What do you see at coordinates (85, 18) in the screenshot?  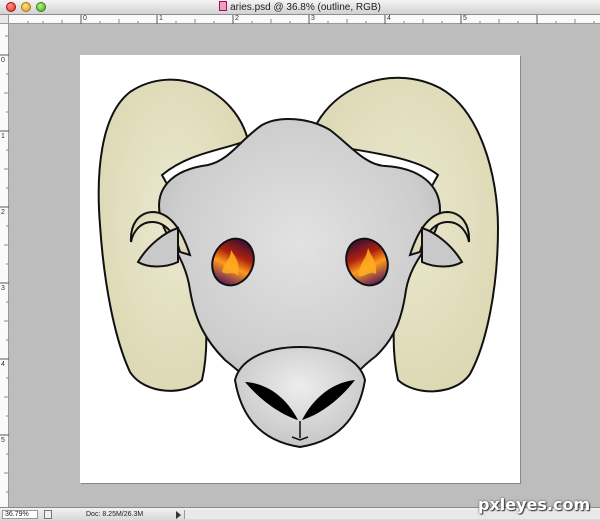 I see `ruler-label-h0: 0` at bounding box center [85, 18].